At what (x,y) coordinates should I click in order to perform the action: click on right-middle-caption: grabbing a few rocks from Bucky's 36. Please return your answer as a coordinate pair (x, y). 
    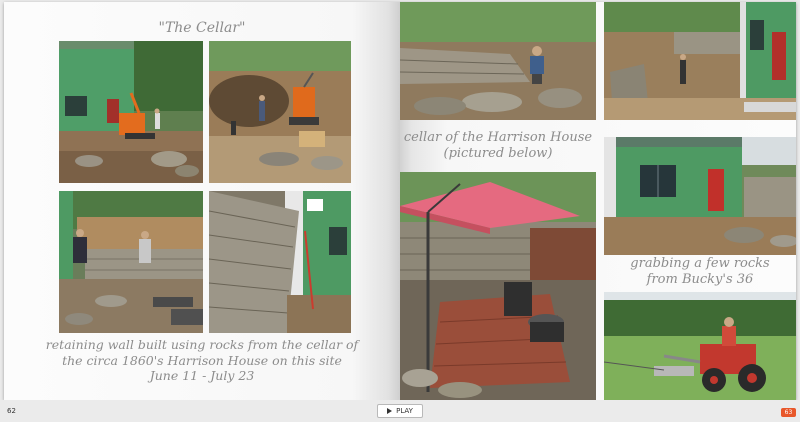
    Looking at the image, I should click on (700, 272).